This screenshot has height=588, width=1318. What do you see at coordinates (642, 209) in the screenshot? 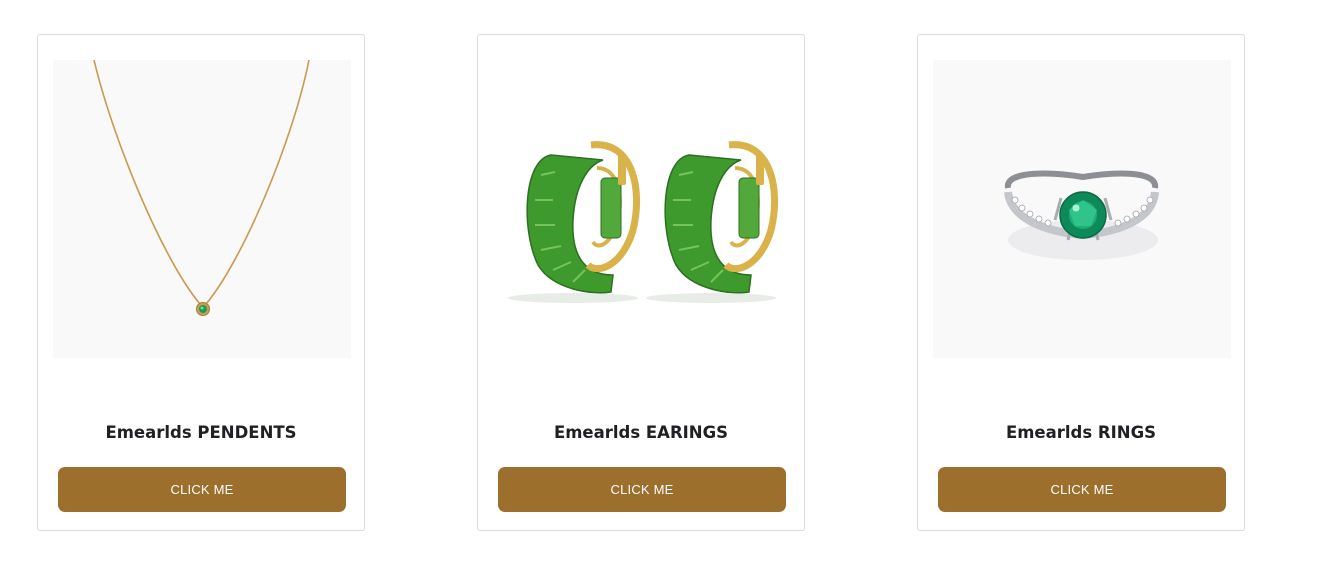
I see `earrings-image` at bounding box center [642, 209].